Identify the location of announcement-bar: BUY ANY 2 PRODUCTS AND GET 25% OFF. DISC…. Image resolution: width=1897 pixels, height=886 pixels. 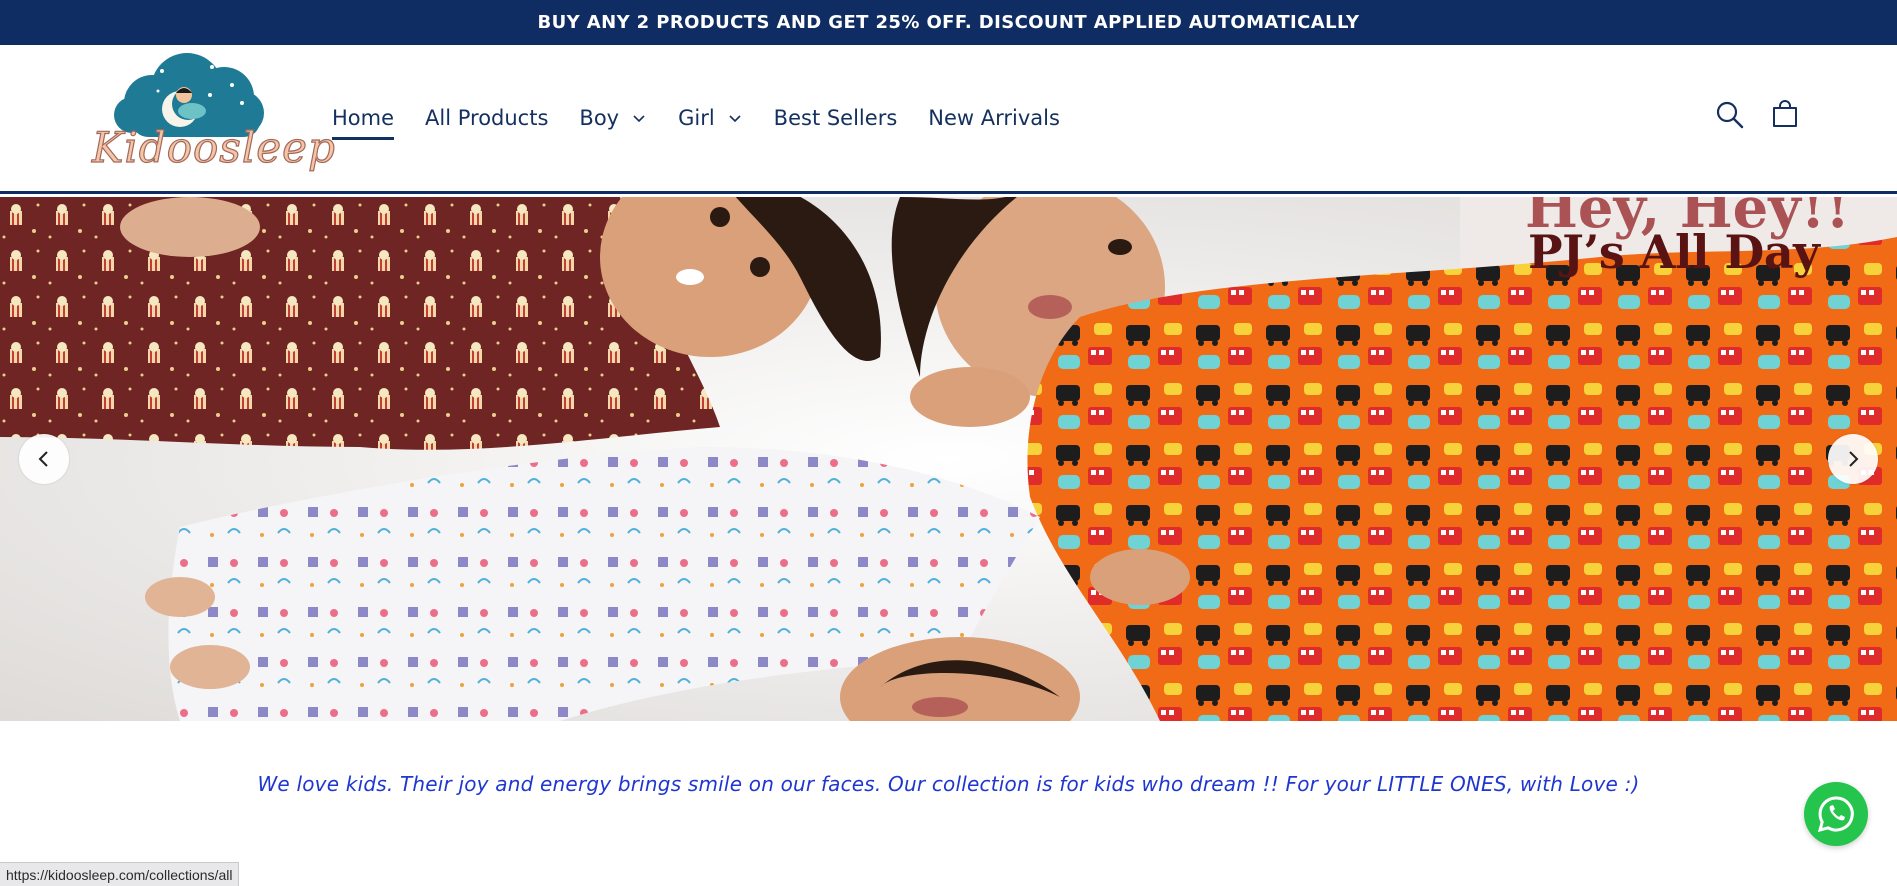
(948, 22).